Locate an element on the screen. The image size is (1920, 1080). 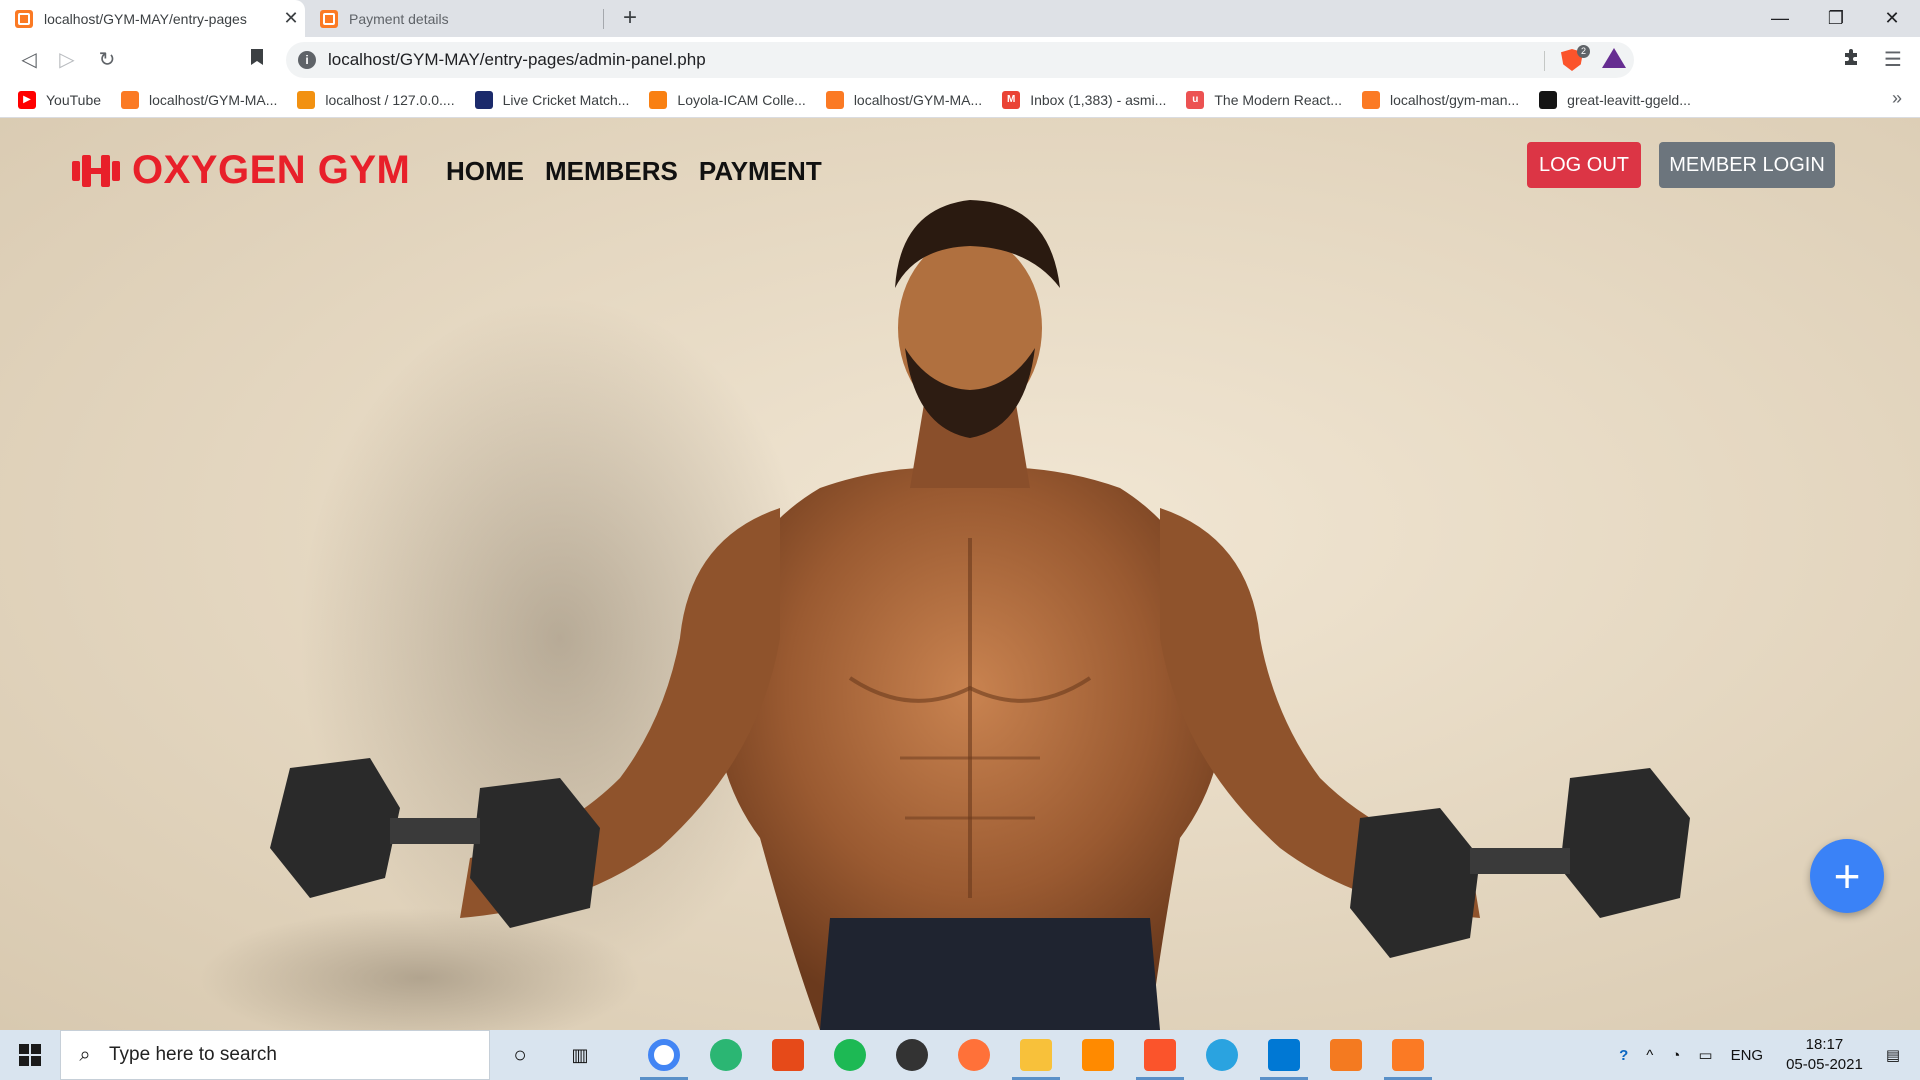
maps-icon is located at coordinates (726, 1055).